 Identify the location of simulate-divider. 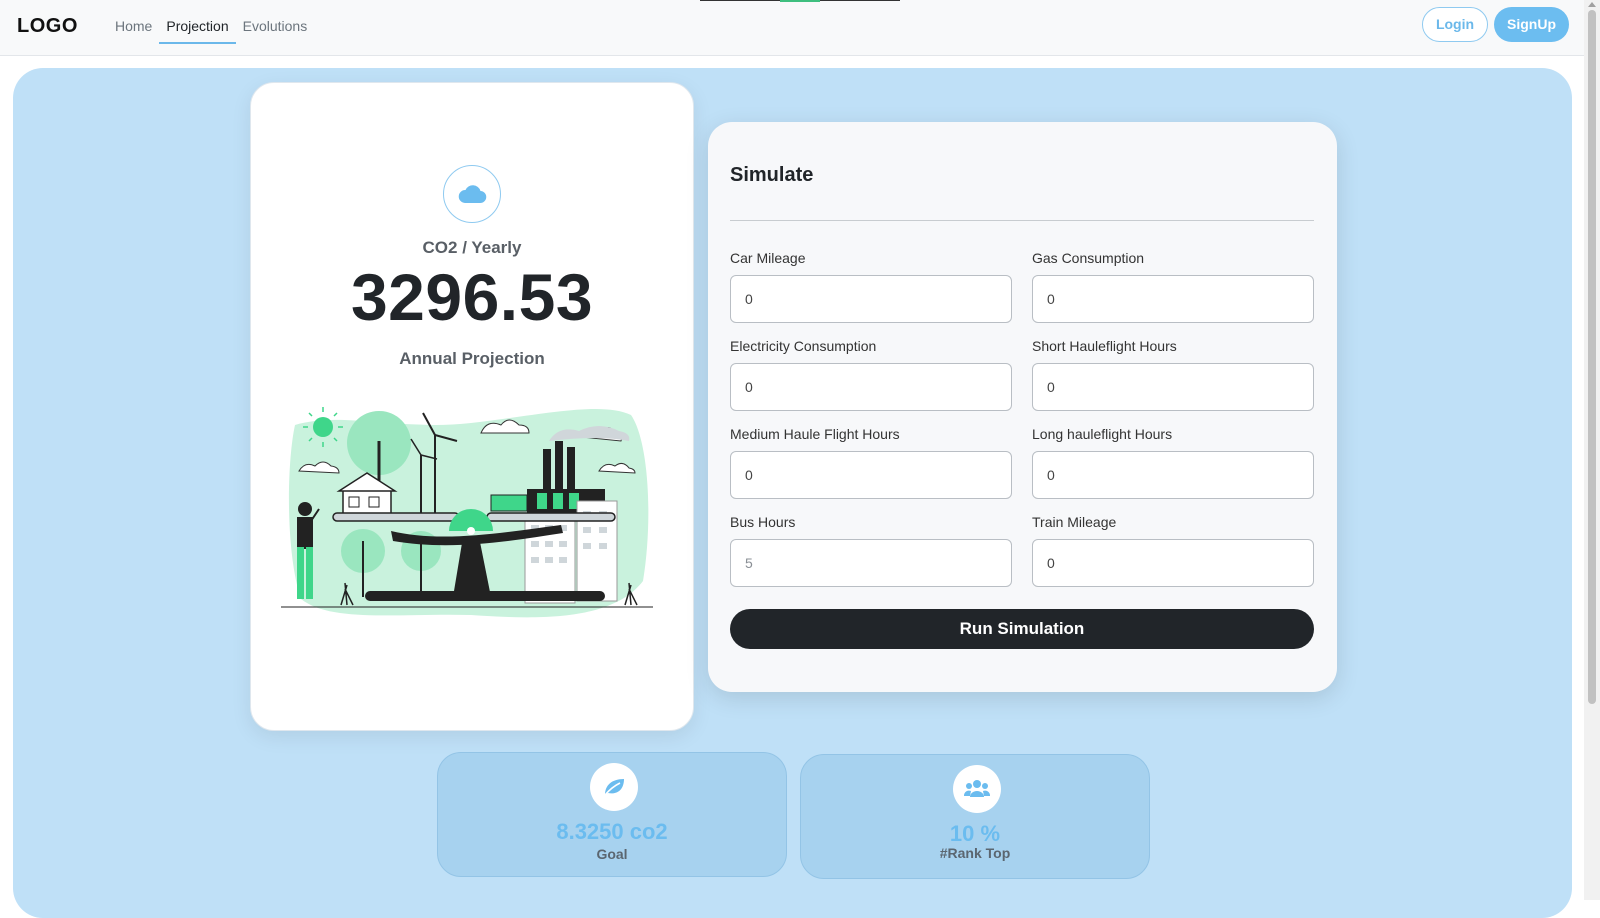
(1022, 220).